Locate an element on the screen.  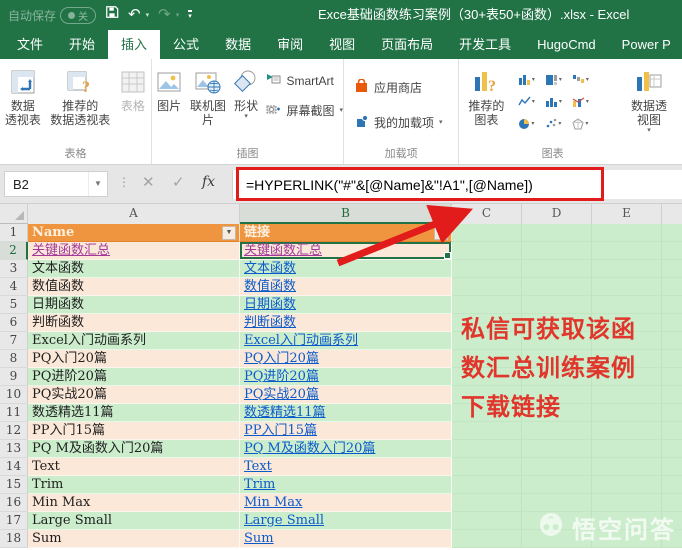
column-chart-button: ▾ is located at coordinates (526, 79).